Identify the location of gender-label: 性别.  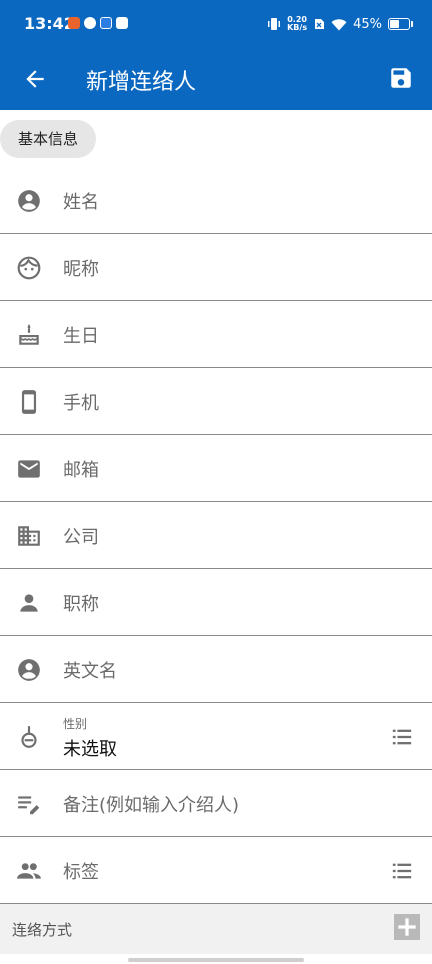
(75, 724).